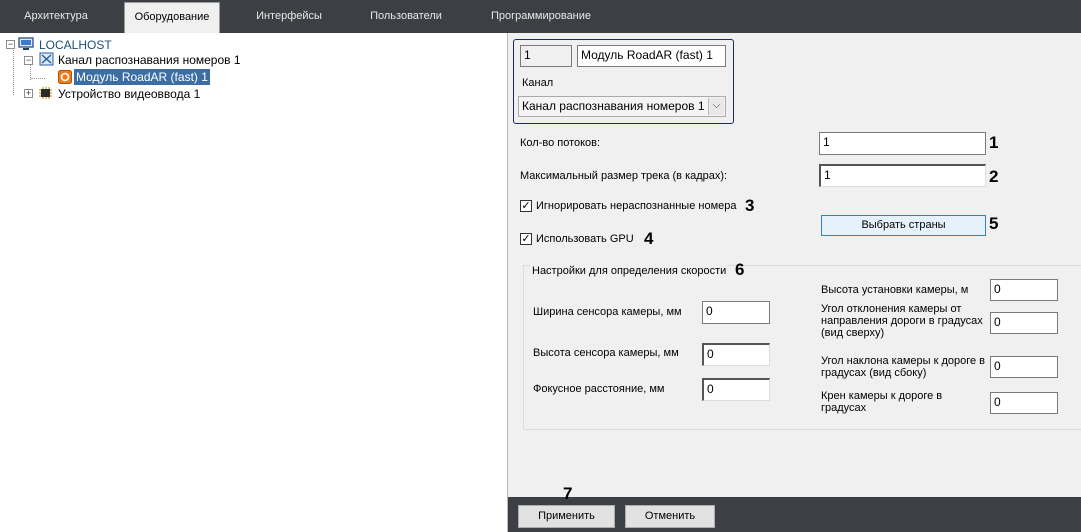  Describe the element at coordinates (568, 493) in the screenshot. I see `marker-7: 7` at that location.